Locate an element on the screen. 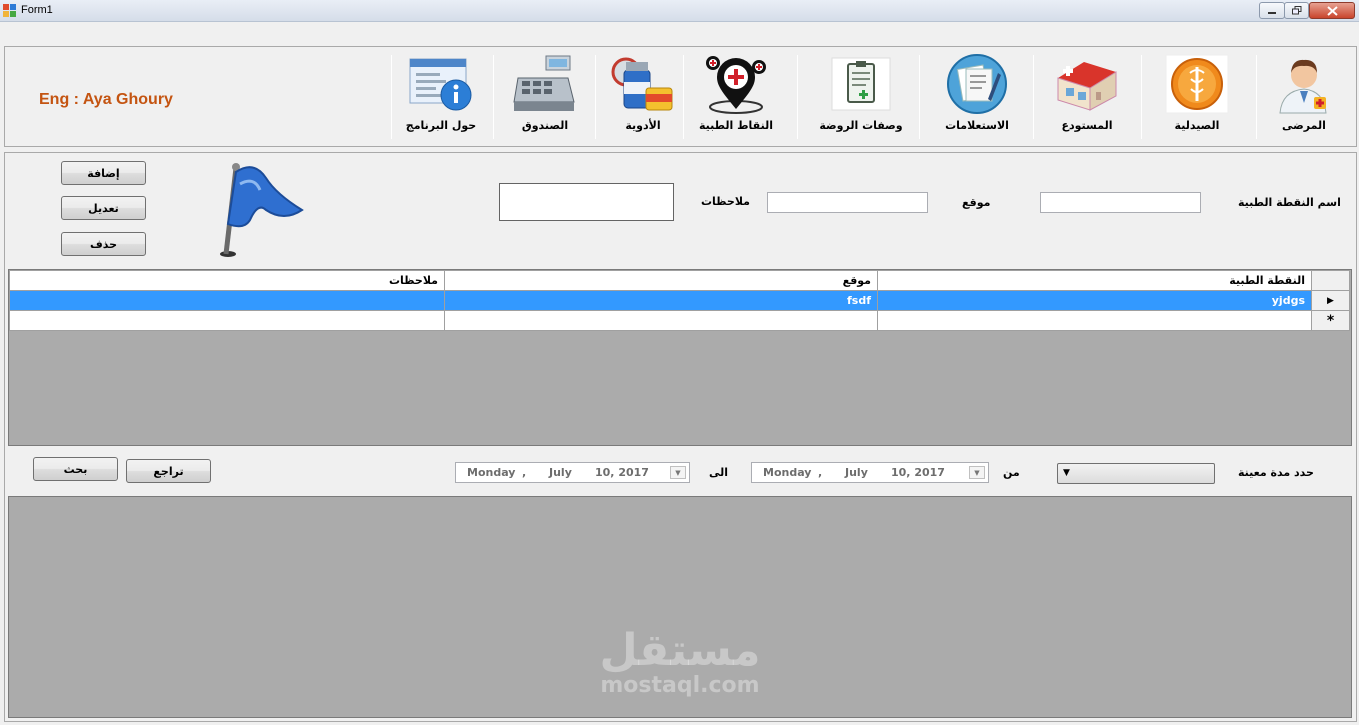 Image resolution: width=1359 pixels, height=725 pixels. toolbar-label: وصفات الروضة is located at coordinates (861, 125).